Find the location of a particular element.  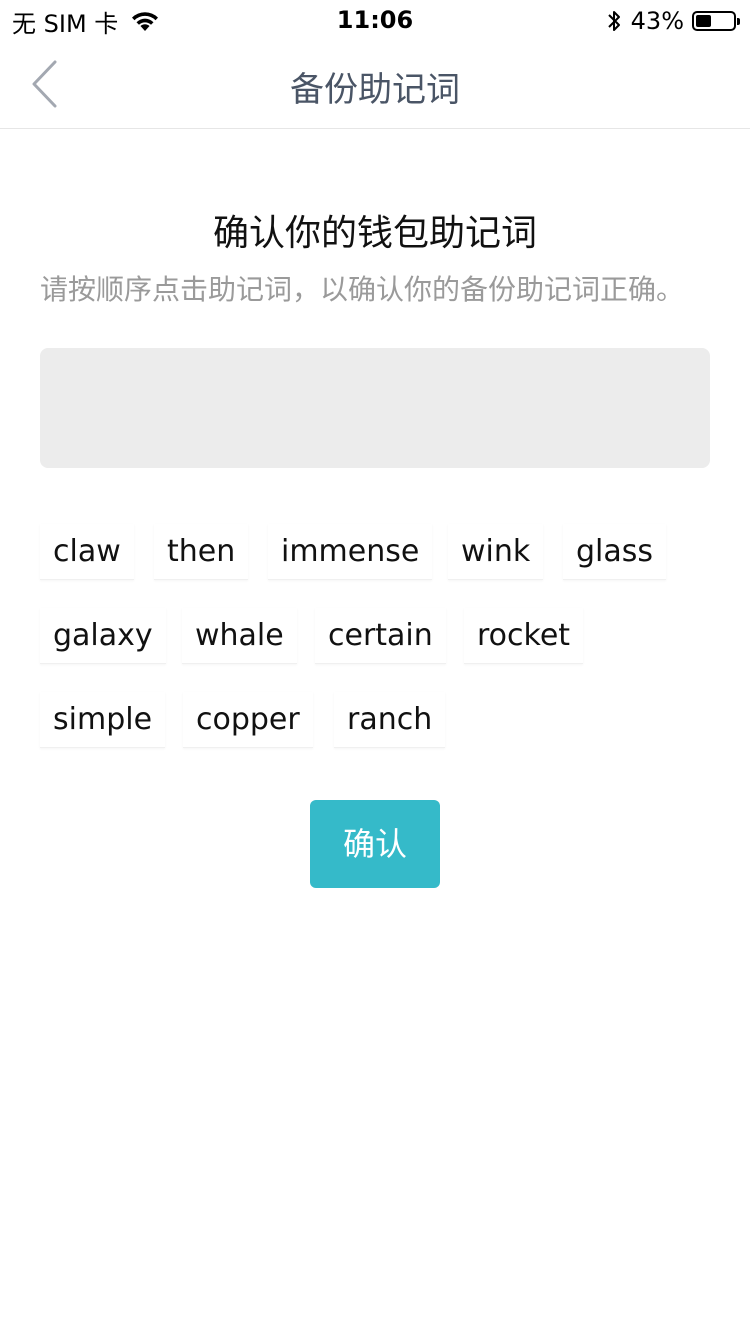

word-chip: wink is located at coordinates (496, 552).